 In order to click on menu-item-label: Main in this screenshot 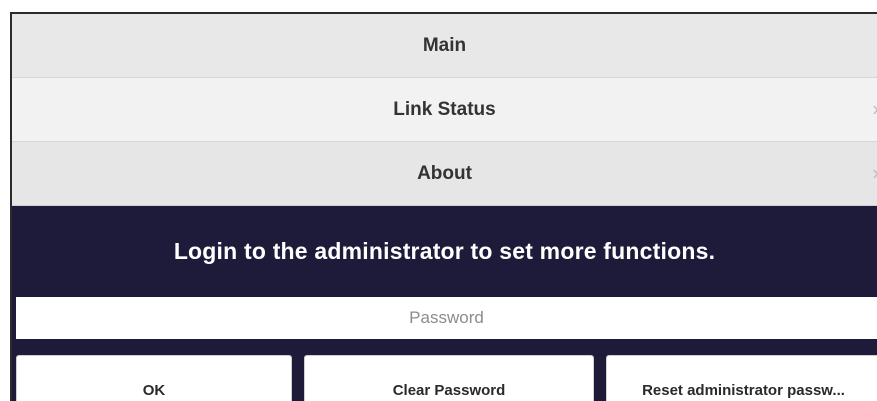, I will do `click(444, 45)`.